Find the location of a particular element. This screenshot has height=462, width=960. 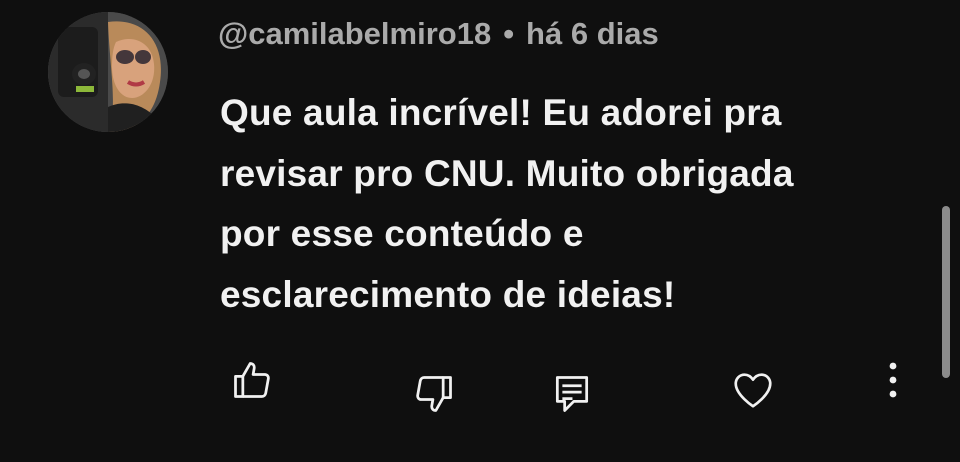

thumbs-down-icon is located at coordinates (434, 394).